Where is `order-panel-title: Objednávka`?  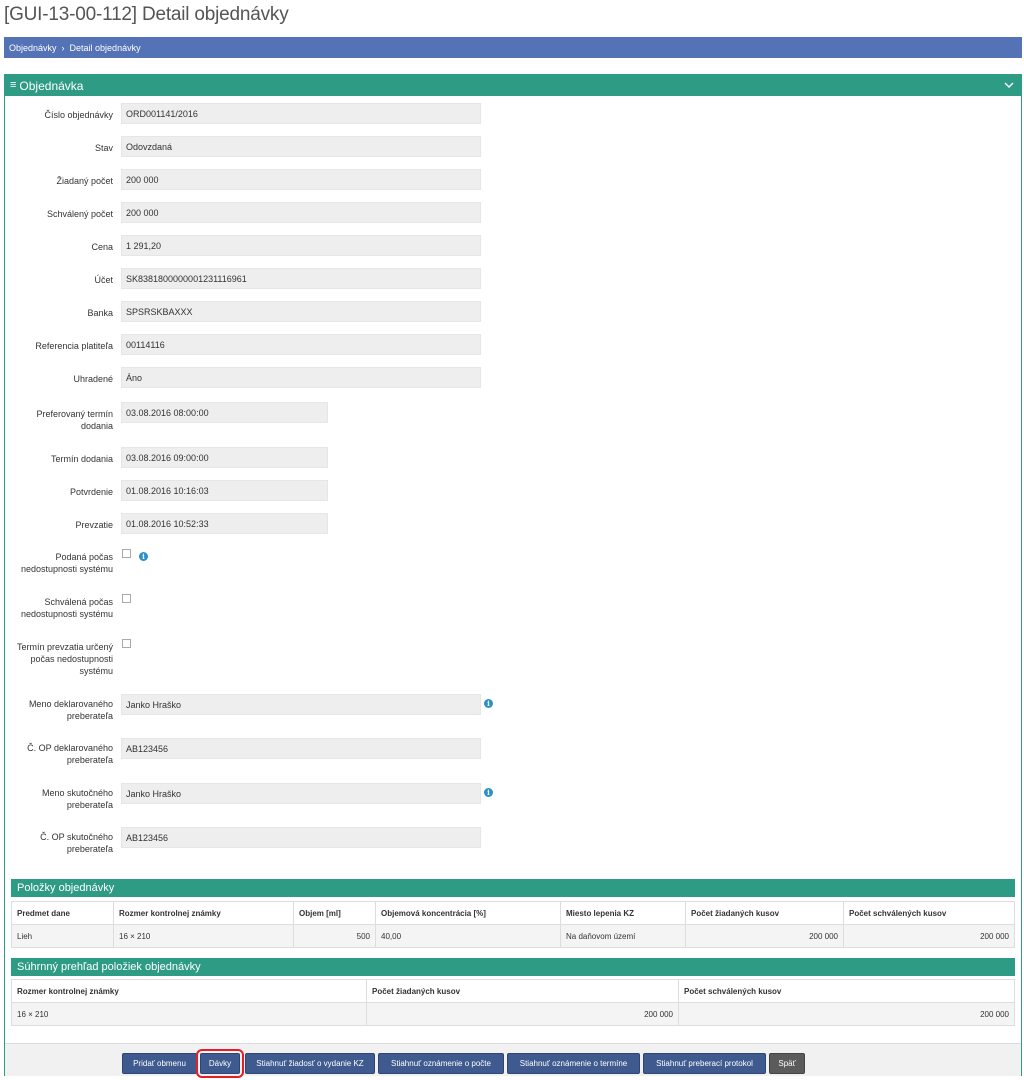
order-panel-title: Objednávka is located at coordinates (51, 85).